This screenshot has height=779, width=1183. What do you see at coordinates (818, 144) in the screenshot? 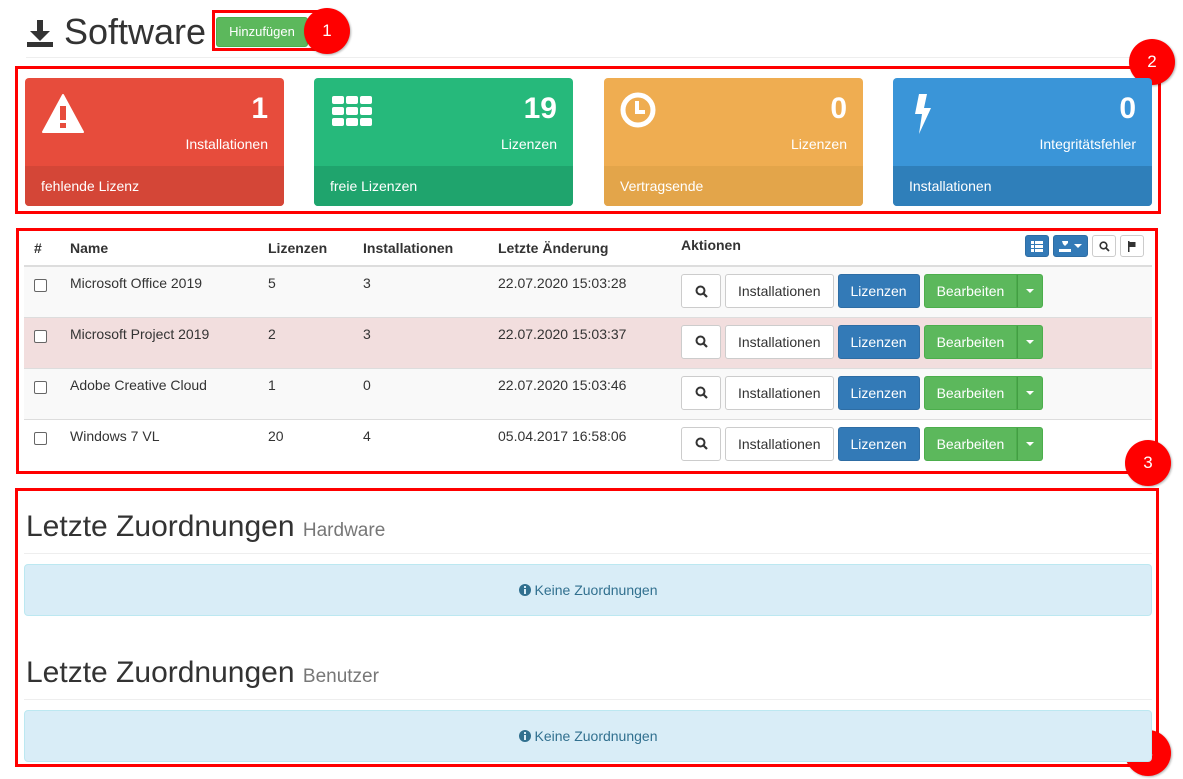
I see `tile-label: Lizenzen` at bounding box center [818, 144].